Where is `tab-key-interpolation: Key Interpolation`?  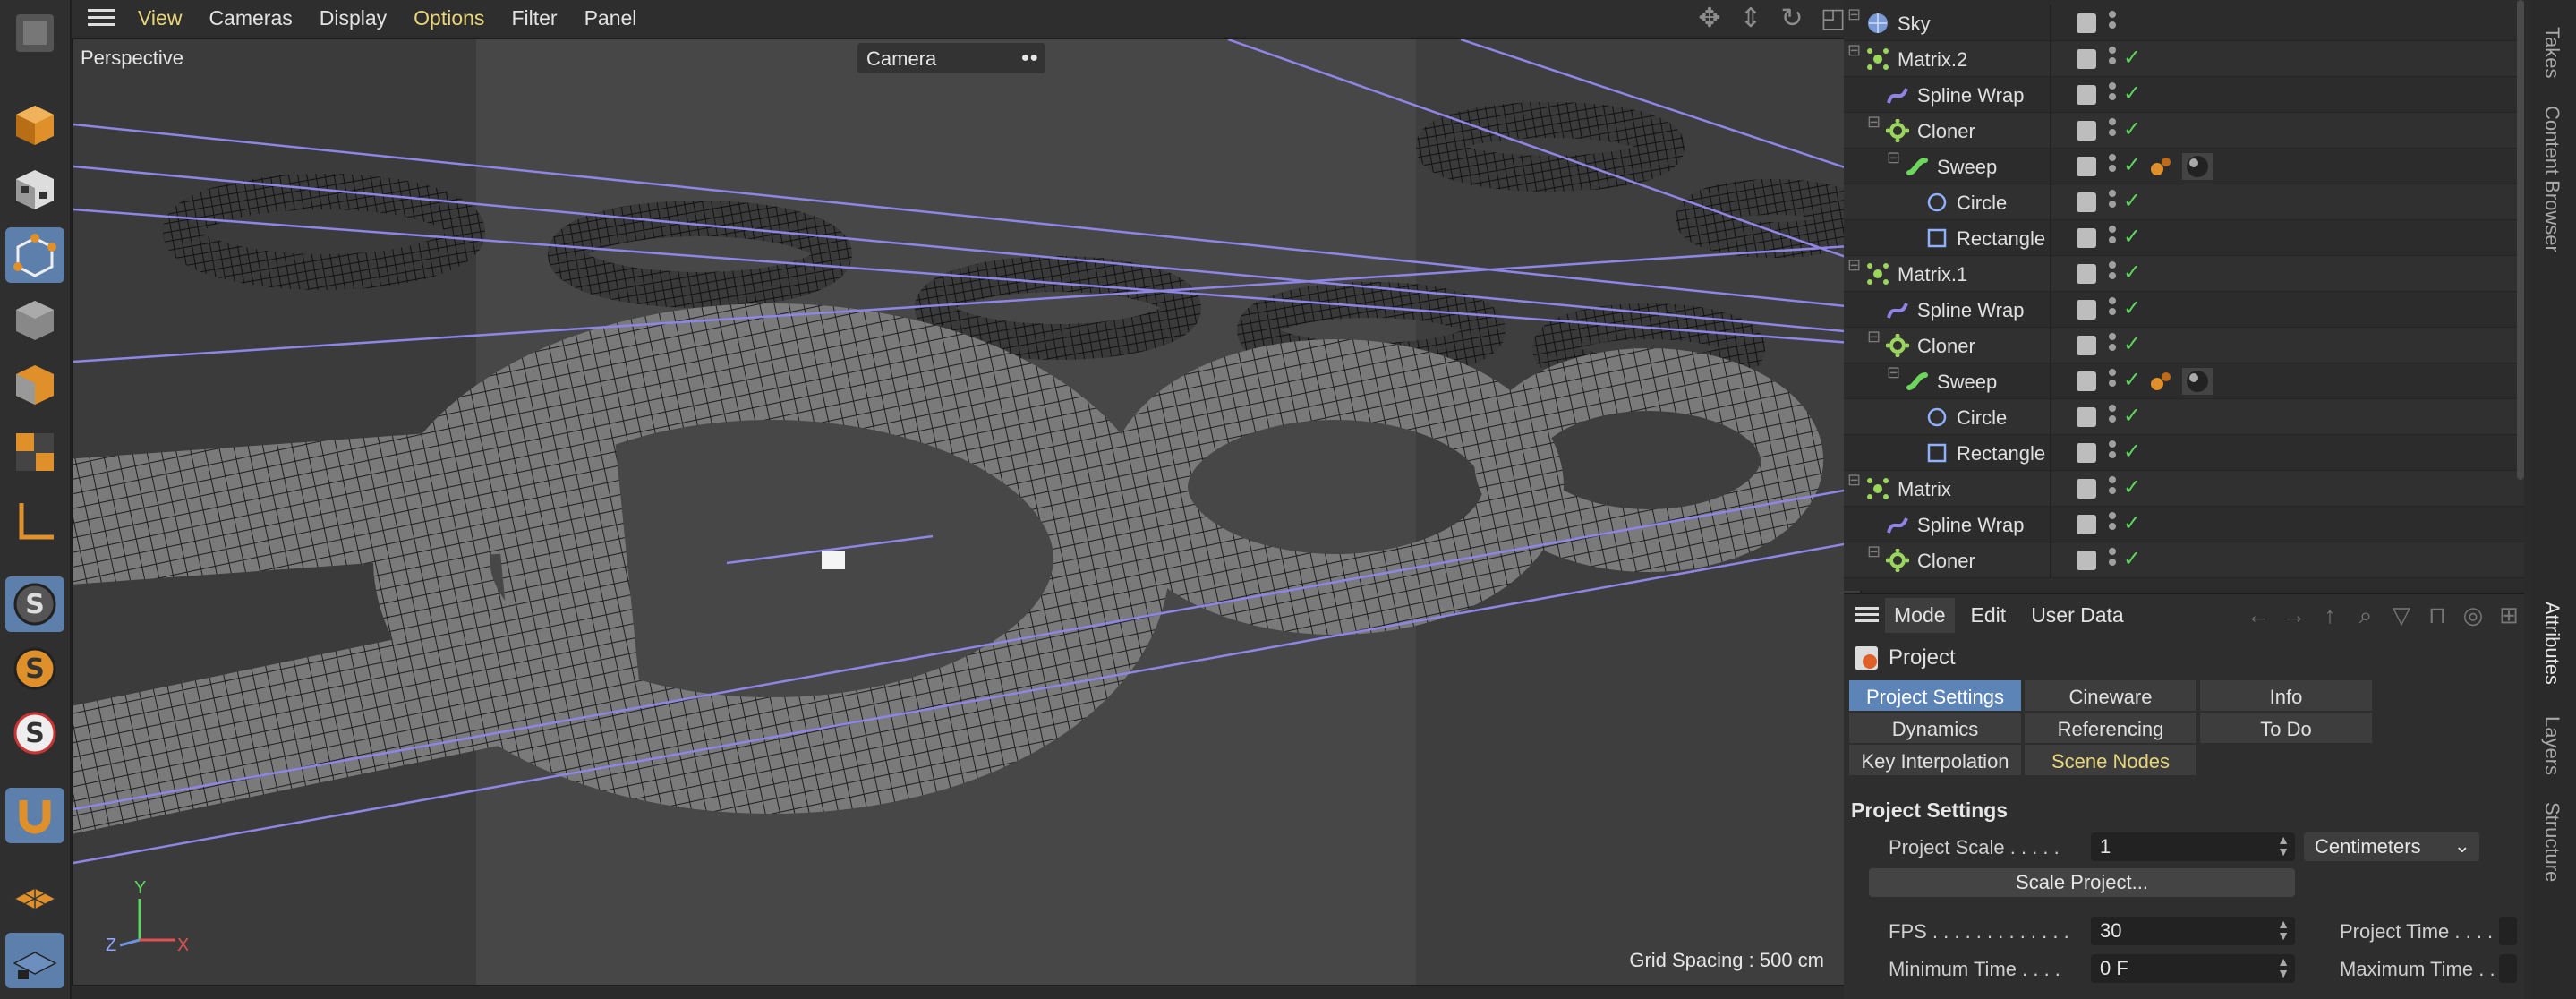
tab-key-interpolation: Key Interpolation is located at coordinates (1936, 760).